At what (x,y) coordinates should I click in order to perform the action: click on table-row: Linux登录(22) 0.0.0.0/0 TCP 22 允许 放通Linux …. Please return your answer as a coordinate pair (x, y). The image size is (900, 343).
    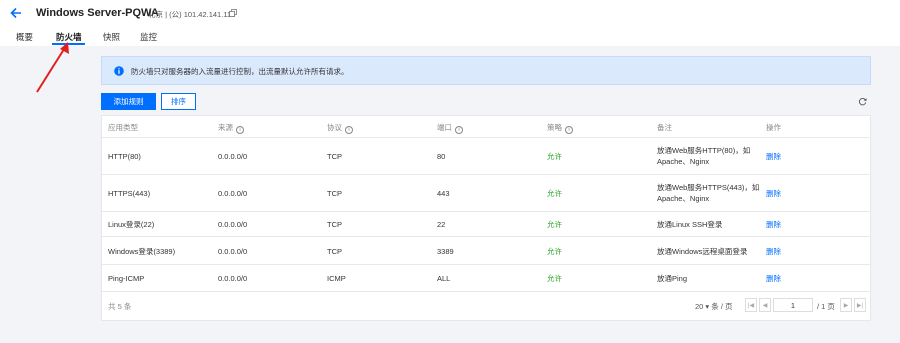
    Looking at the image, I should click on (486, 224).